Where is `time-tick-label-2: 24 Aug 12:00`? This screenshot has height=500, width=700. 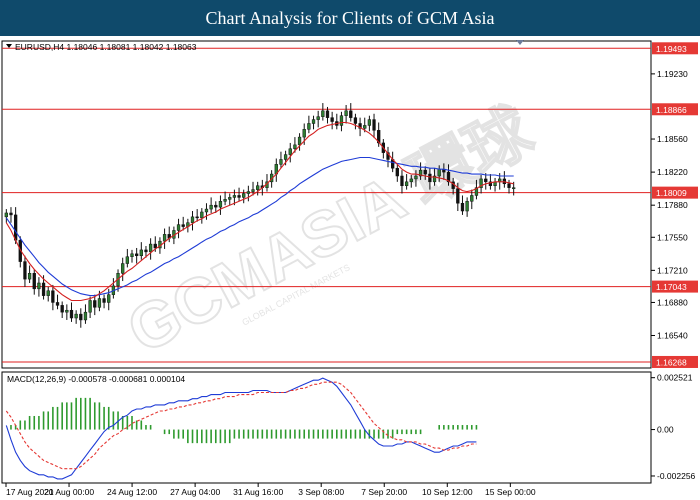 time-tick-label-2: 24 Aug 12:00 is located at coordinates (132, 492).